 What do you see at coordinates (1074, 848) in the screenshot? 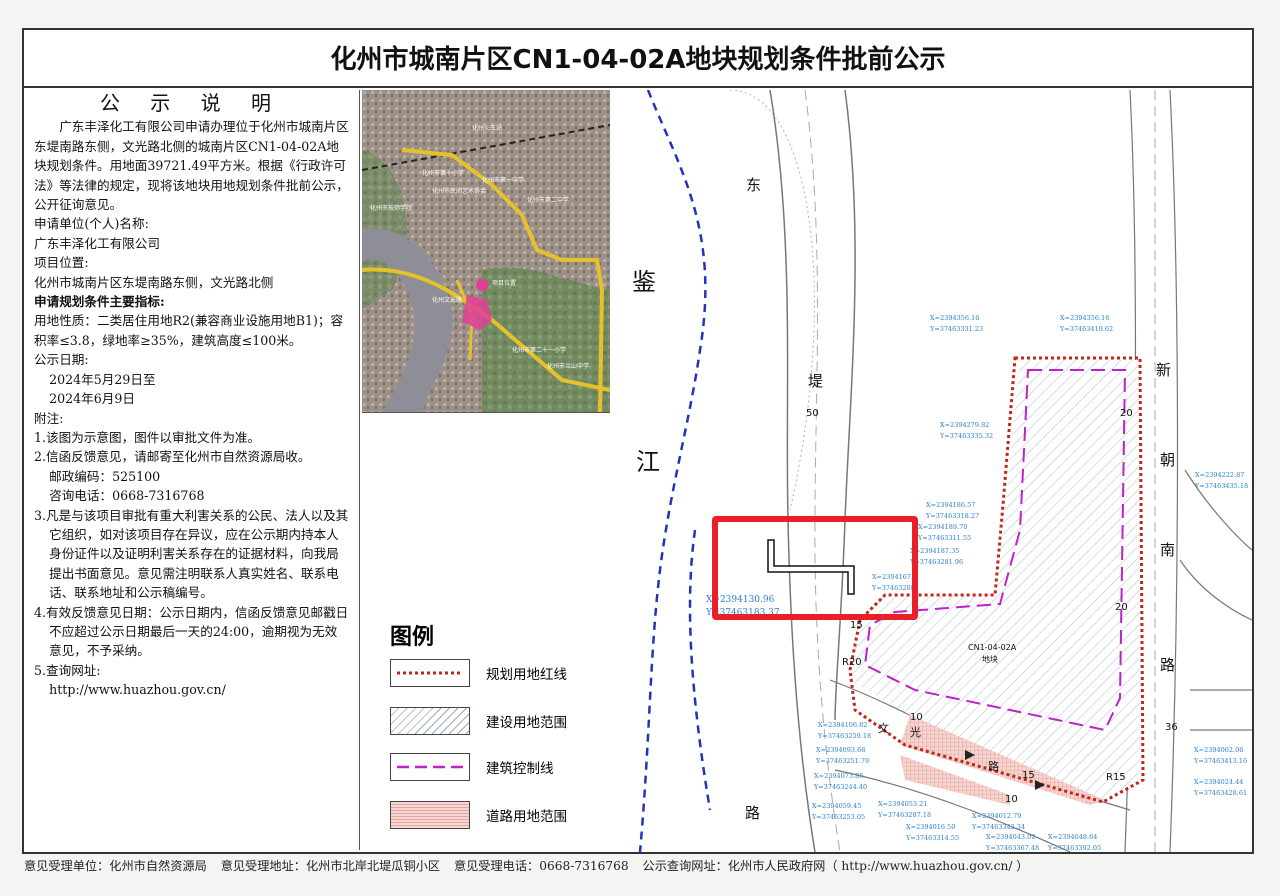
I see `svg-text: Y=37463392.05` at bounding box center [1074, 848].